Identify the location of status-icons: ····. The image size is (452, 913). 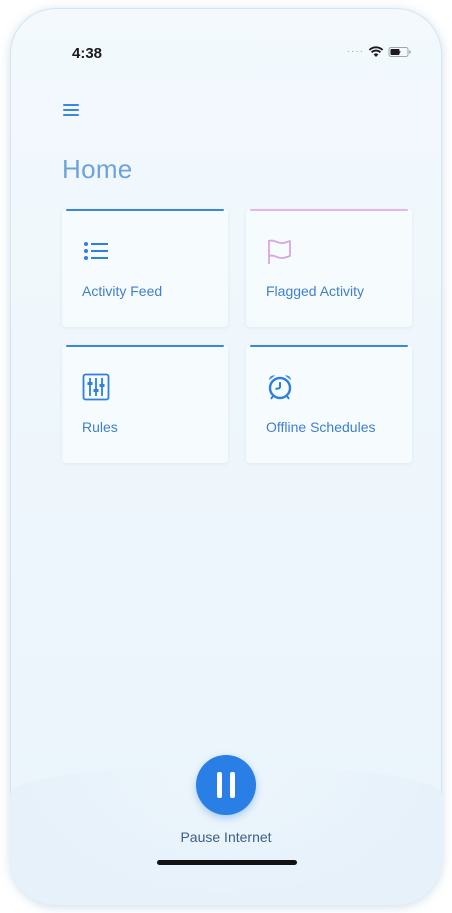
(379, 52).